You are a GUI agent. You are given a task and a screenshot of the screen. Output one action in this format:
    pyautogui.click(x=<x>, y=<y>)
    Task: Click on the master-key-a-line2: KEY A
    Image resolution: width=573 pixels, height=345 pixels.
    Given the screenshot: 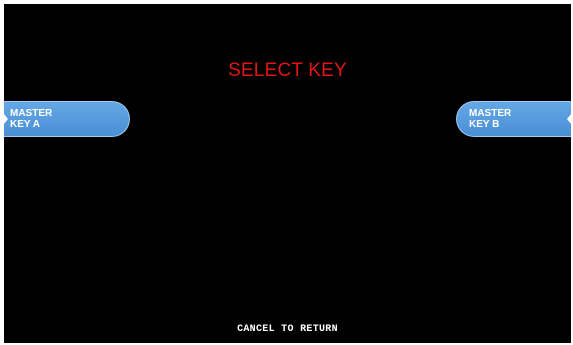 What is the action you would take?
    pyautogui.click(x=25, y=124)
    